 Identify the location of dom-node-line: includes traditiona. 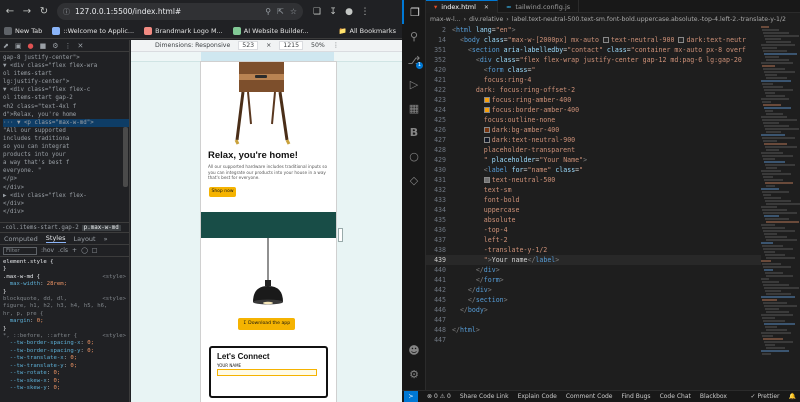
(66, 139).